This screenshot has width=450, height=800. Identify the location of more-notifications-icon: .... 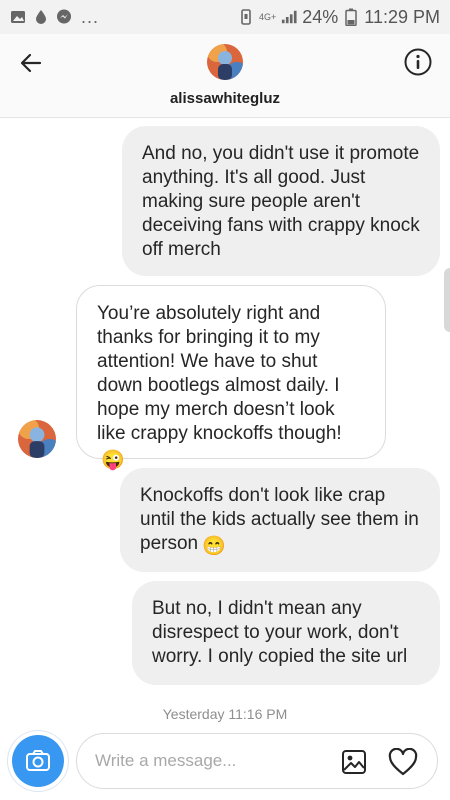
(90, 17).